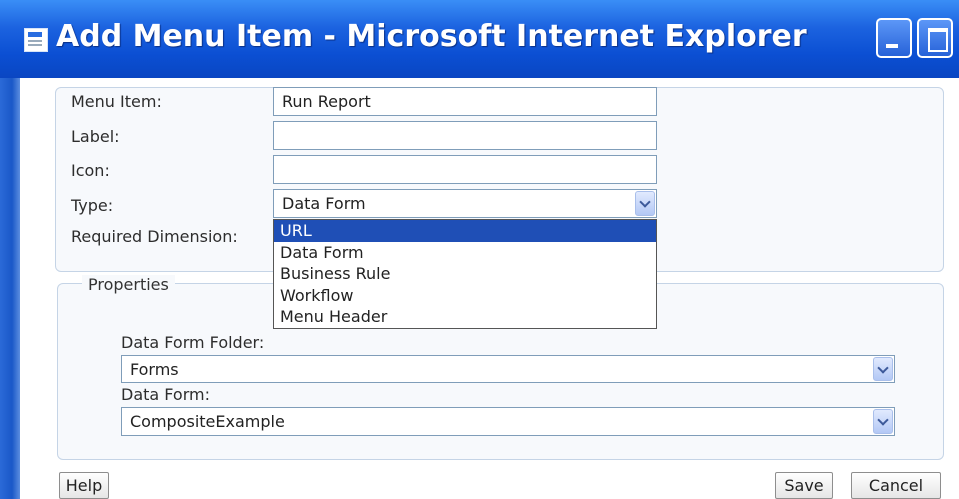 This screenshot has height=499, width=959. I want to click on dropdown-option-business-rule: Business Rule, so click(465, 274).